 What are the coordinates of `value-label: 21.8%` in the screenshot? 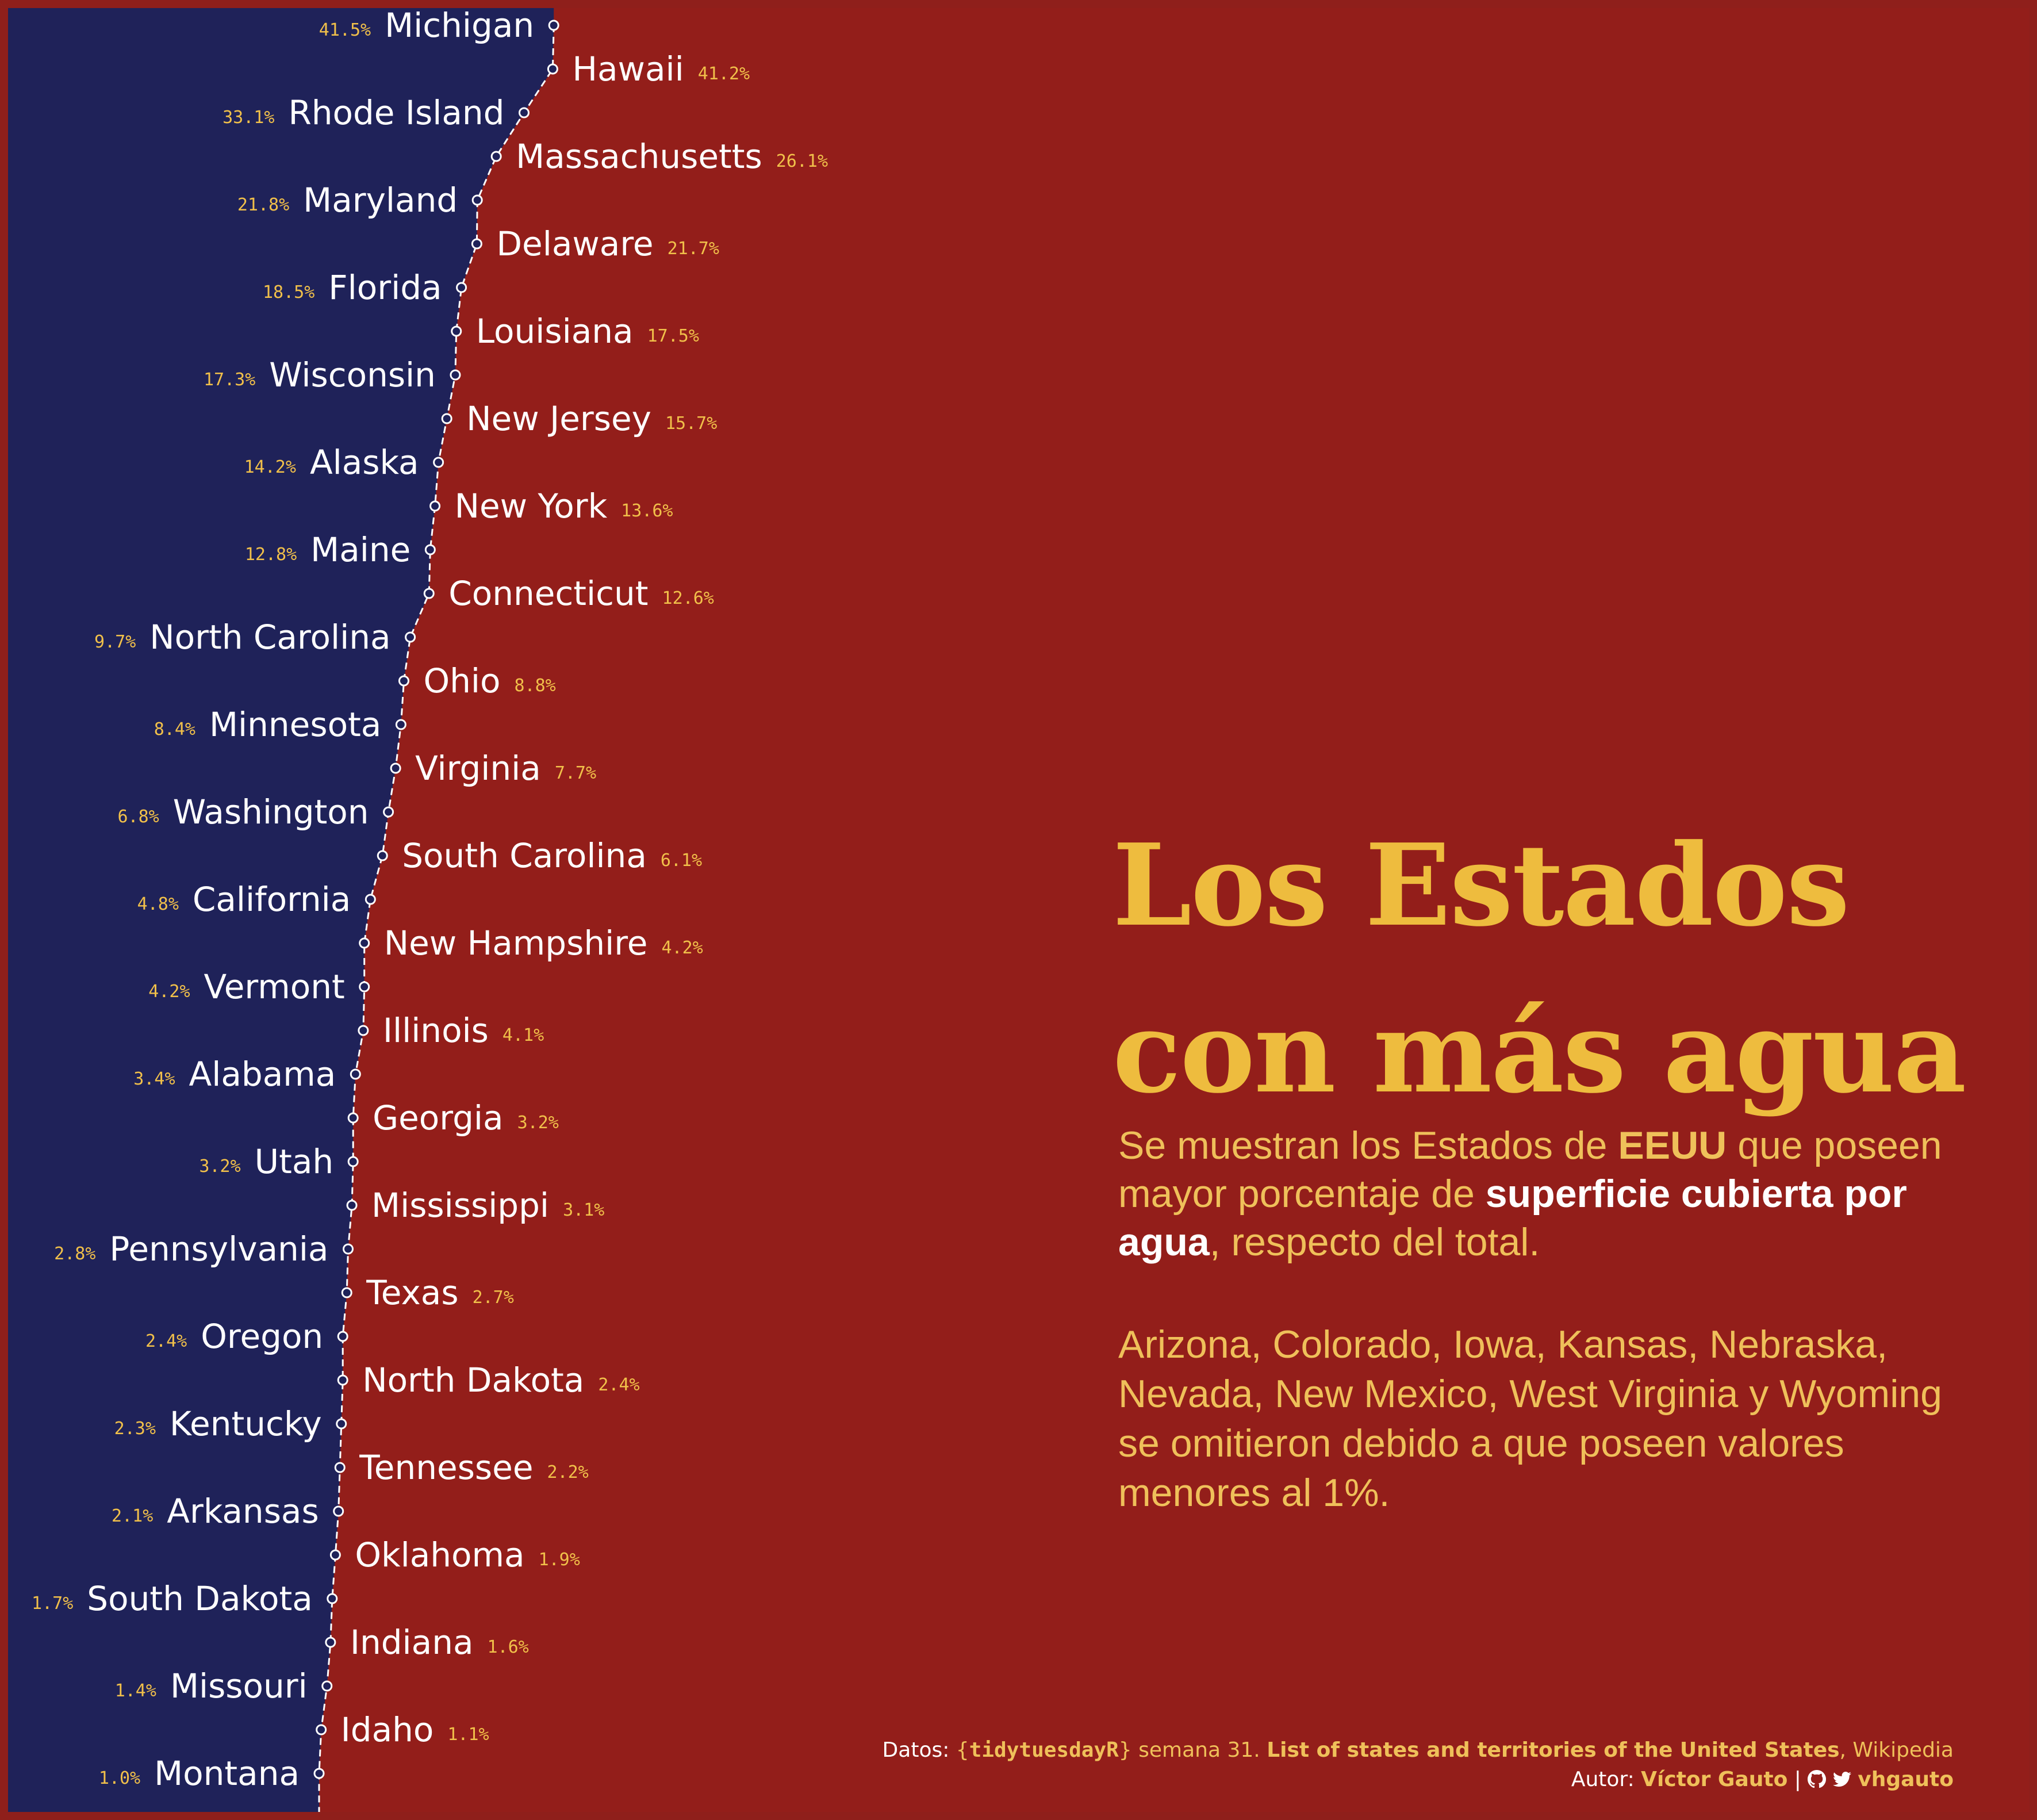 It's located at (263, 205).